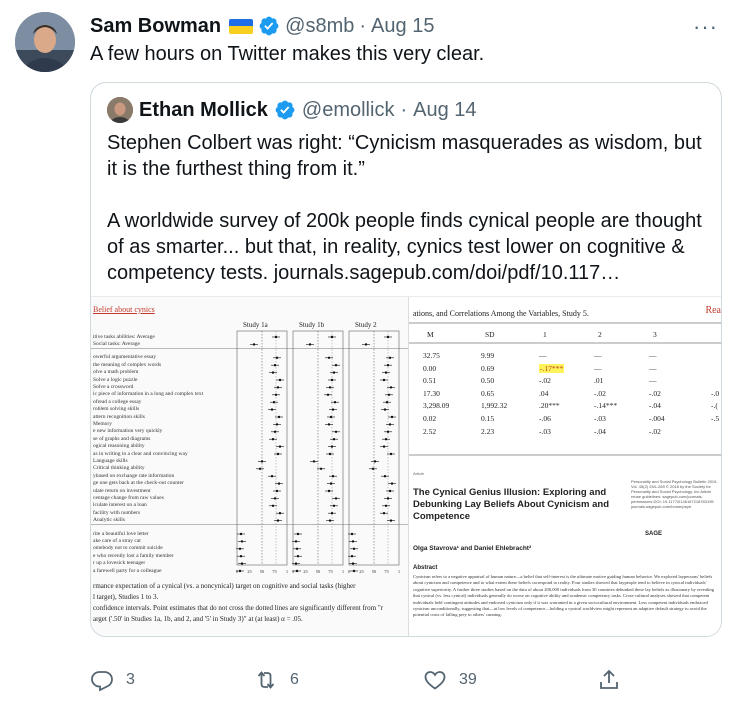  What do you see at coordinates (715, 393) in the screenshot?
I see `table-cell: -.0` at bounding box center [715, 393].